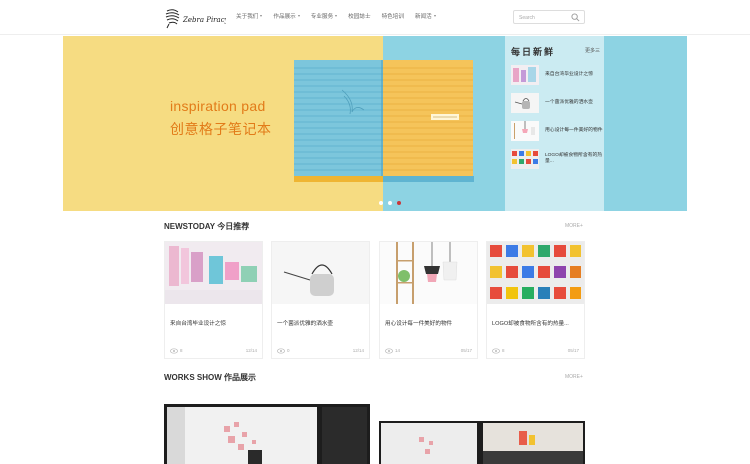 This screenshot has height=464, width=750. Describe the element at coordinates (533, 52) in the screenshot. I see `daily-fresh-title: 每日新鲜` at that location.